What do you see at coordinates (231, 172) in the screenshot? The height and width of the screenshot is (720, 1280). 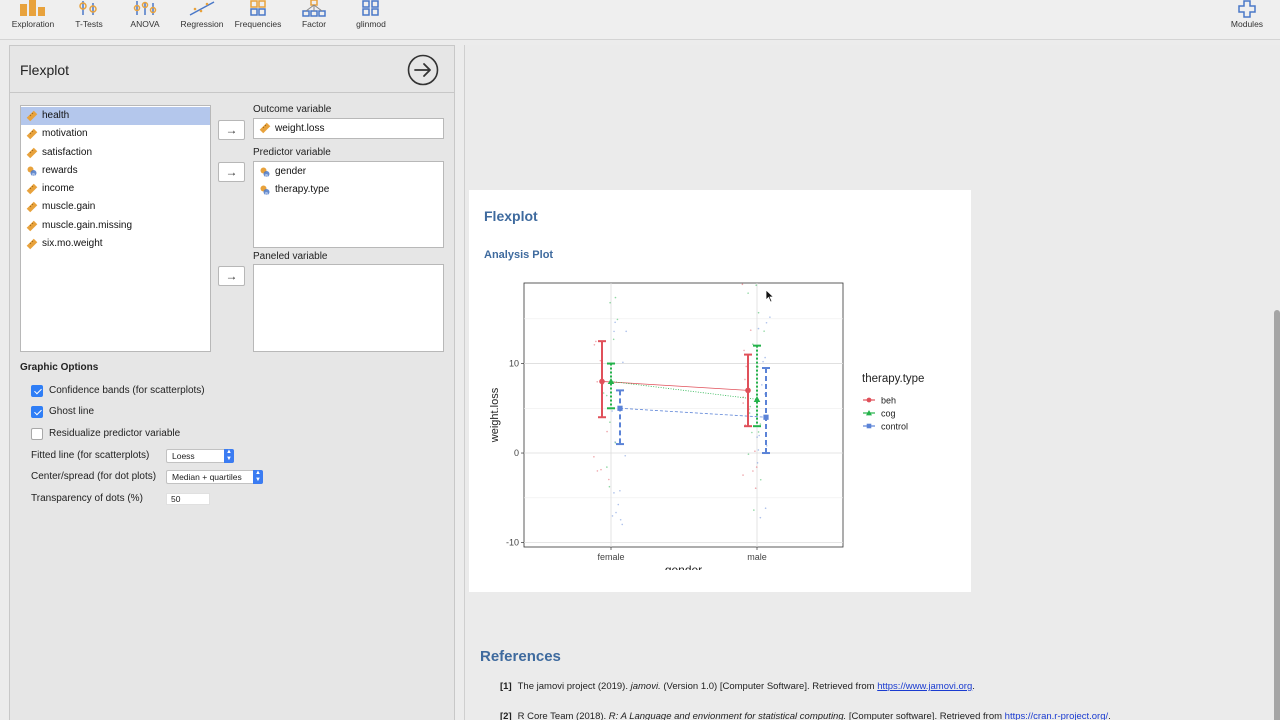 I see `move-to-predictor-button: →` at bounding box center [231, 172].